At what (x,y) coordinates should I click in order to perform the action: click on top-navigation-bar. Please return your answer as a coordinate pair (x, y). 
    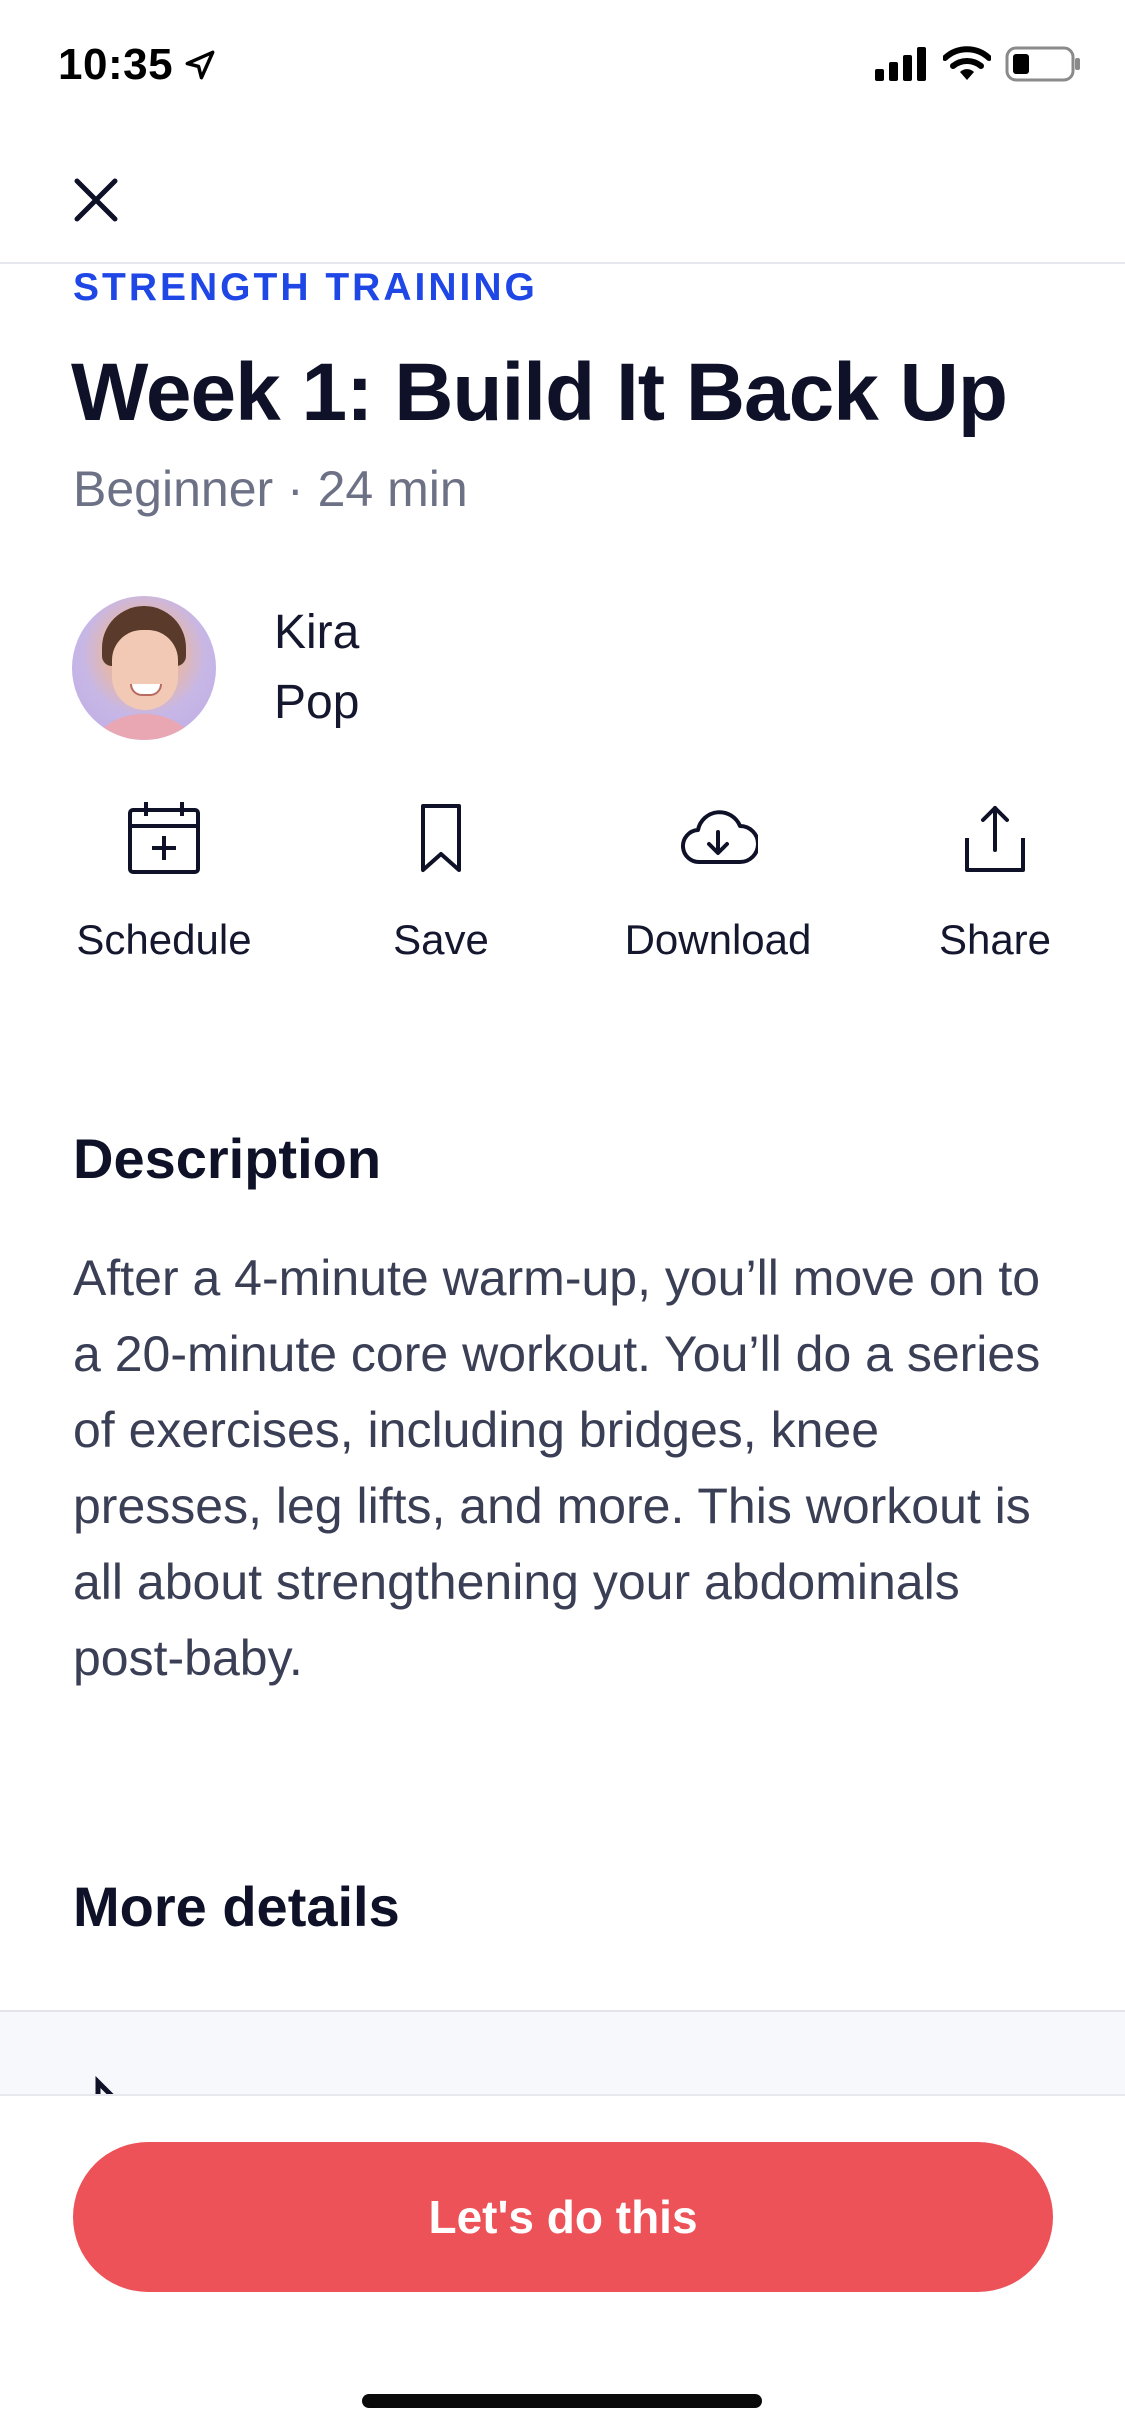
    Looking at the image, I should click on (562, 198).